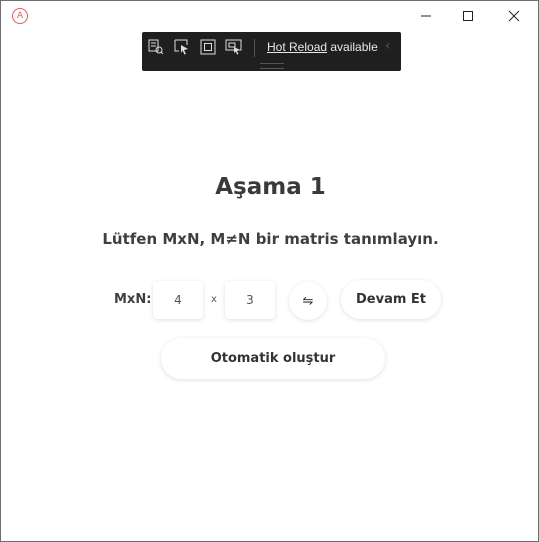 The image size is (539, 542). What do you see at coordinates (297, 47) in the screenshot?
I see `hot-reload-link: Hot Reload` at bounding box center [297, 47].